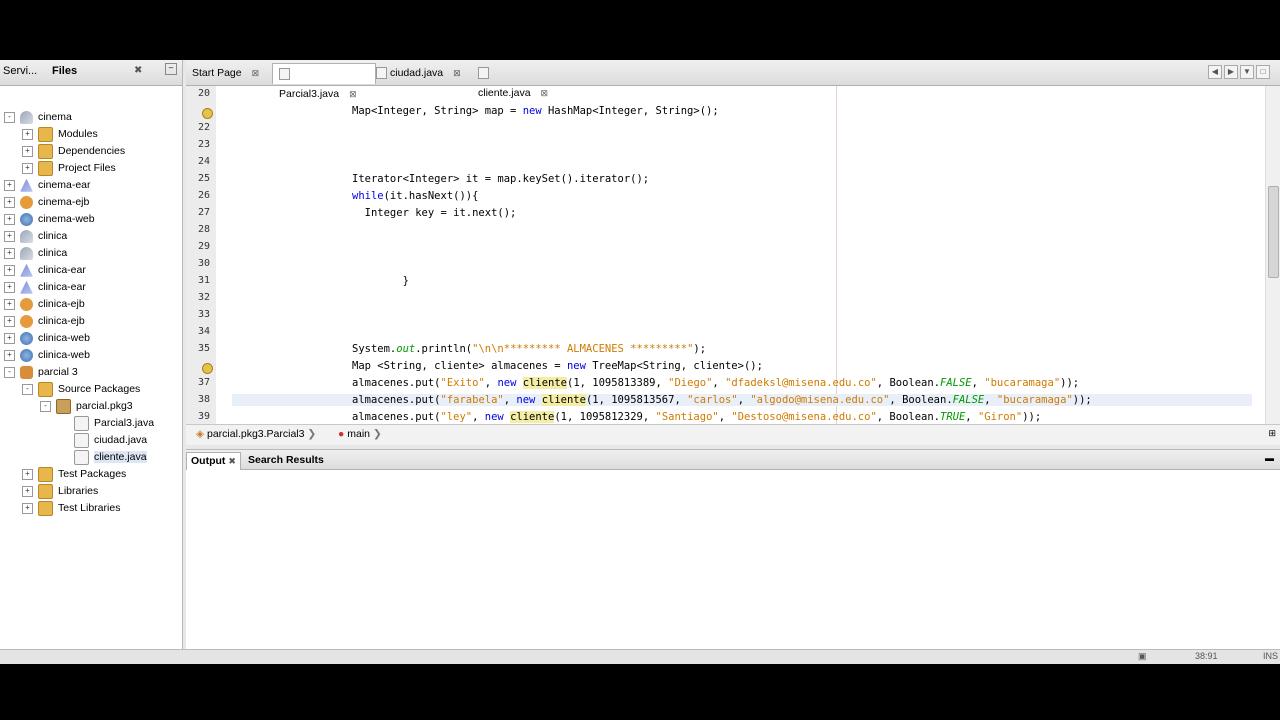 This screenshot has width=1280, height=720. I want to click on vertical-scrollbar, so click(1272, 255).